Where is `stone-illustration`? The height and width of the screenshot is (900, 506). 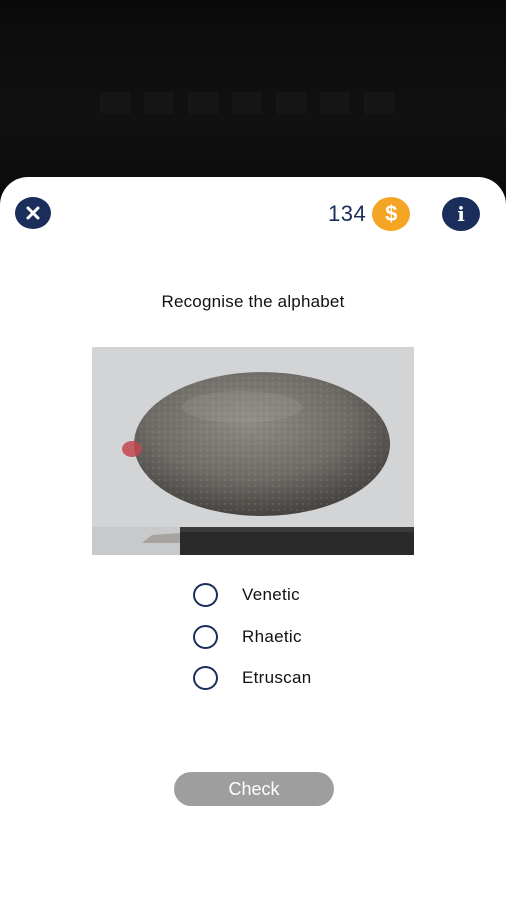 stone-illustration is located at coordinates (253, 451).